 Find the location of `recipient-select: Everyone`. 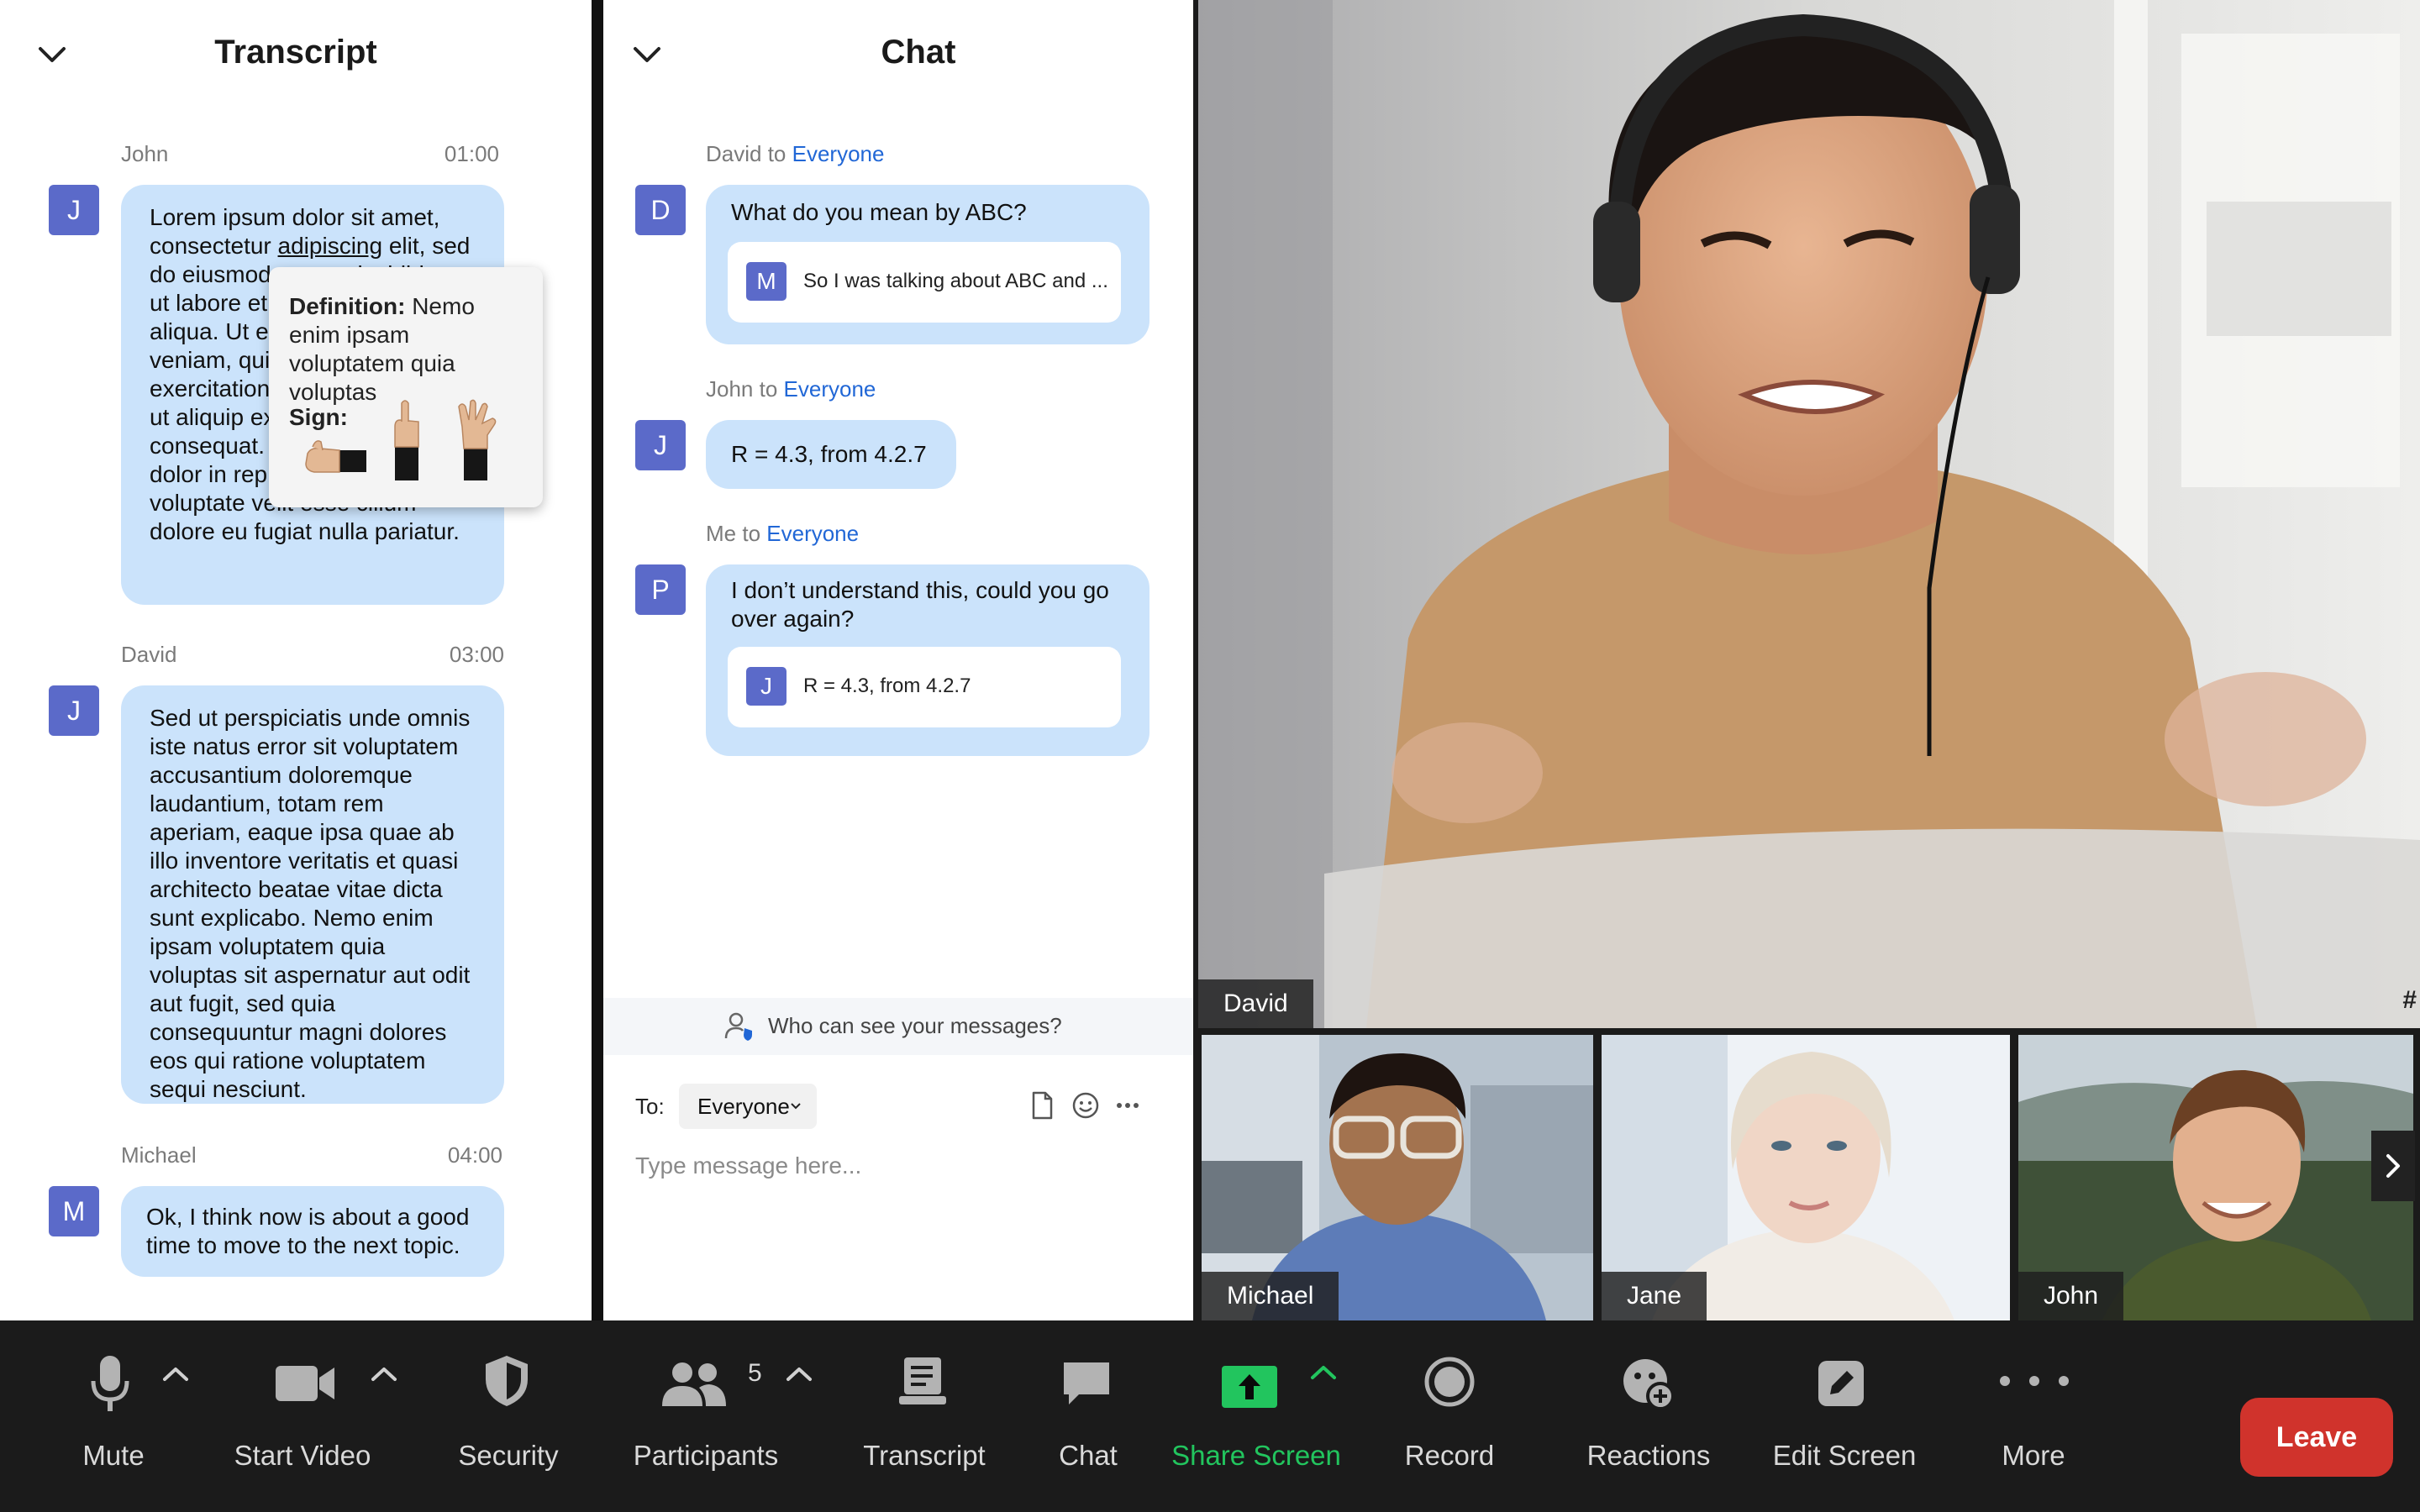

recipient-select: Everyone is located at coordinates (748, 1106).